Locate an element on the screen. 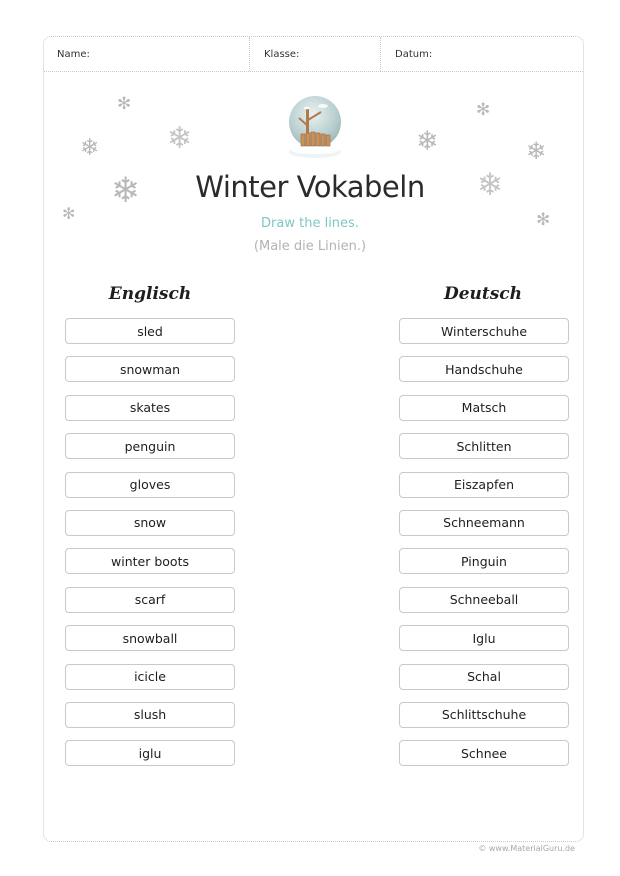 This screenshot has width=620, height=876. english-word-box: penguin is located at coordinates (150, 446).